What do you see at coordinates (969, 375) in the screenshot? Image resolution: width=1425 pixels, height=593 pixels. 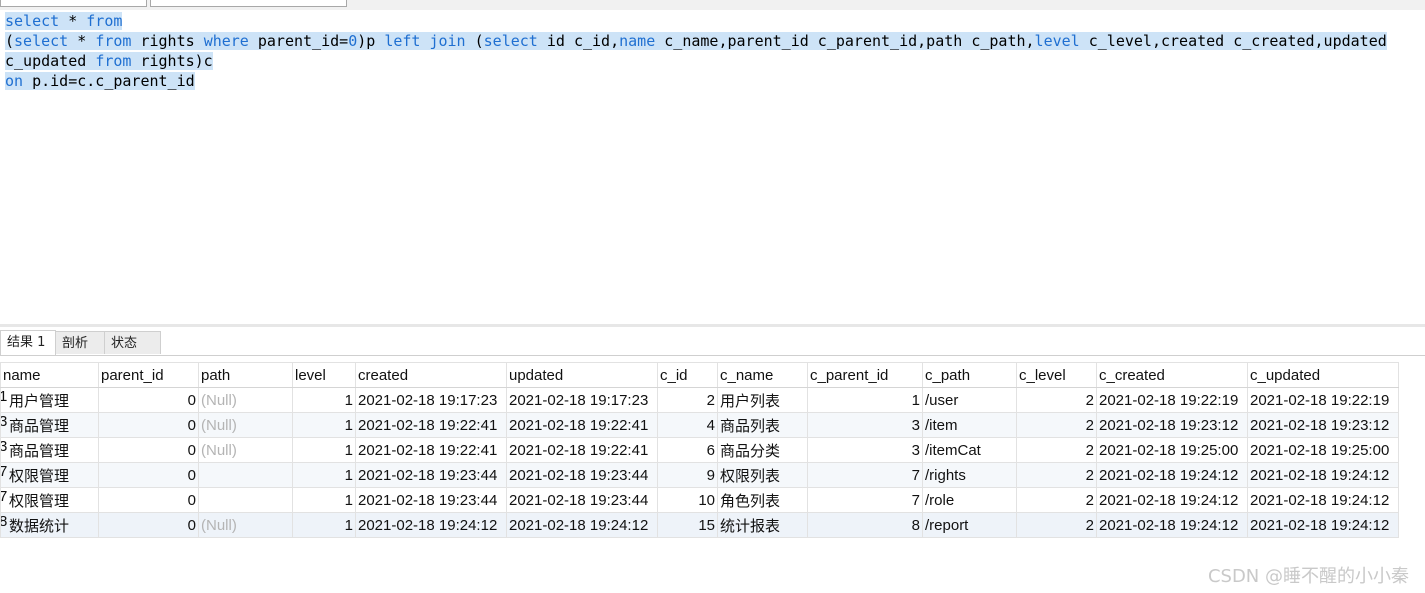 I see `column-header-c-path: c_path` at bounding box center [969, 375].